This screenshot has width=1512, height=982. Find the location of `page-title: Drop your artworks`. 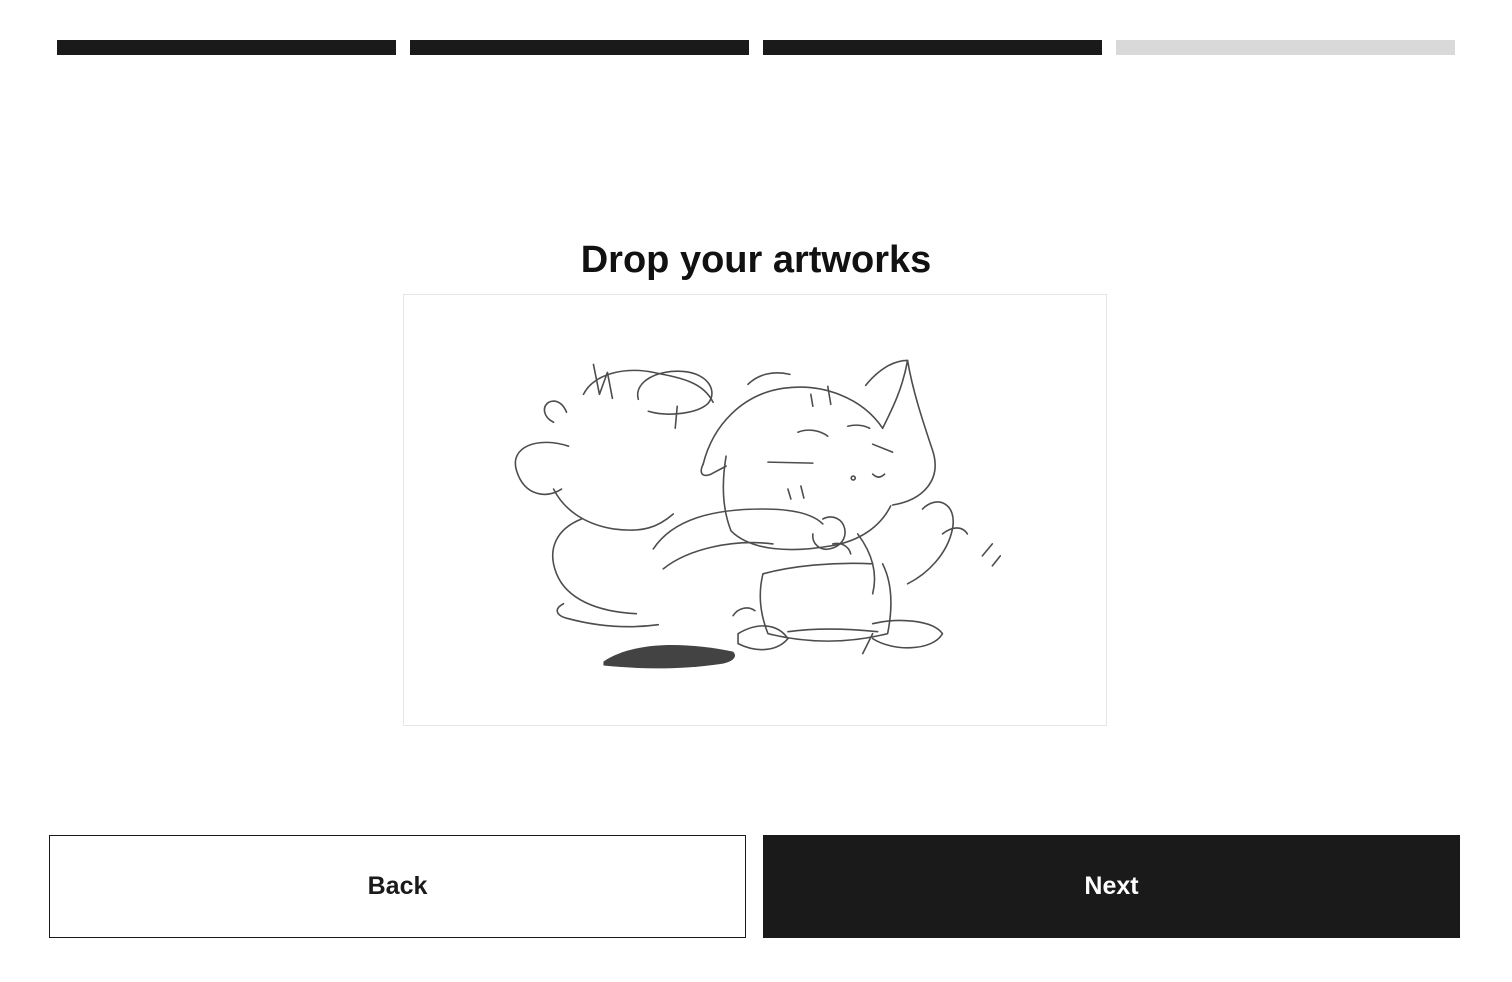

page-title: Drop your artworks is located at coordinates (756, 260).